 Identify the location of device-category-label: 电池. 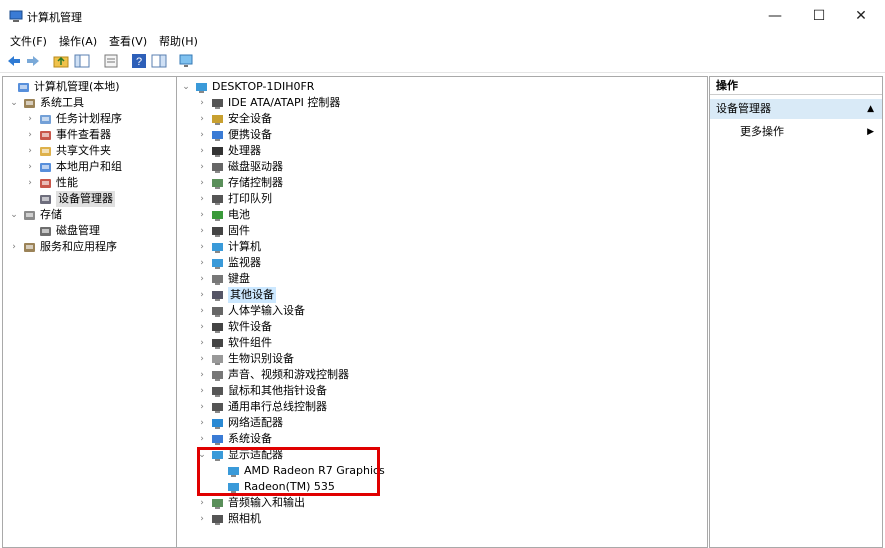
(239, 214).